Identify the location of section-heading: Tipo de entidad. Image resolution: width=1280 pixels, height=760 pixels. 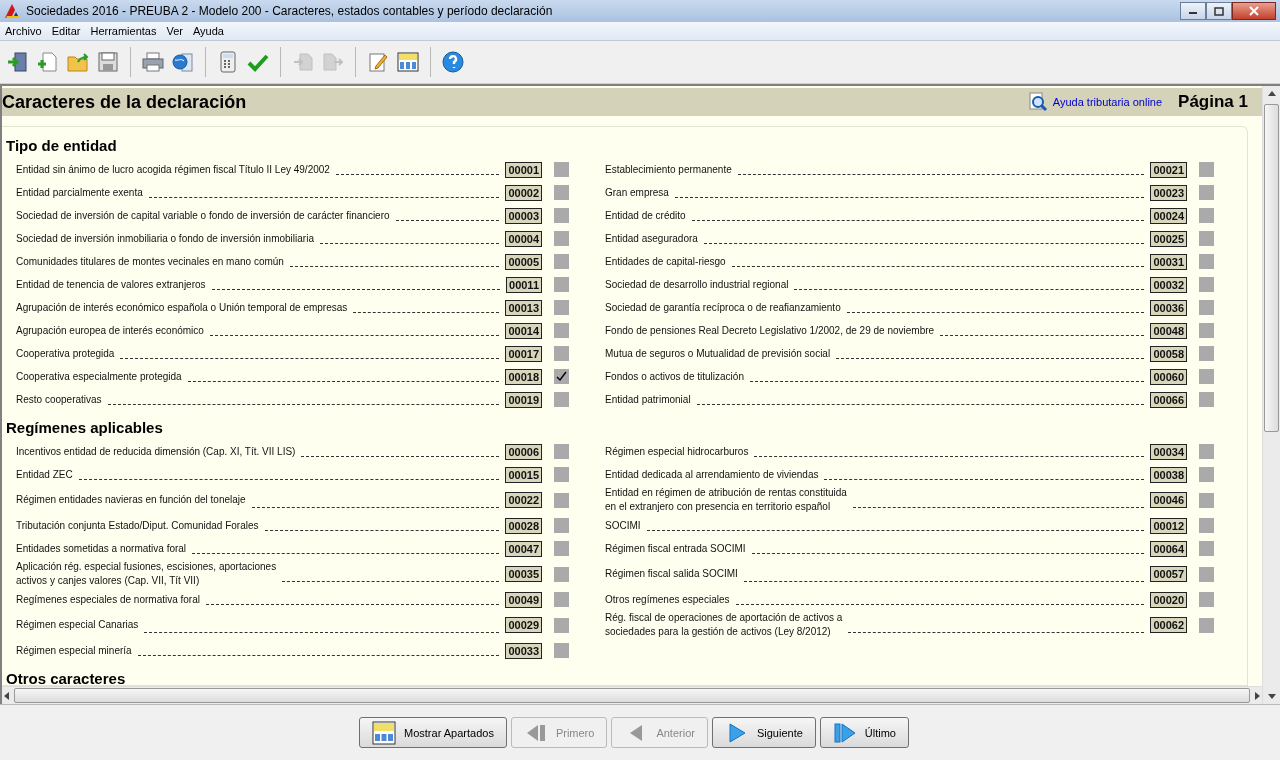
(62, 145).